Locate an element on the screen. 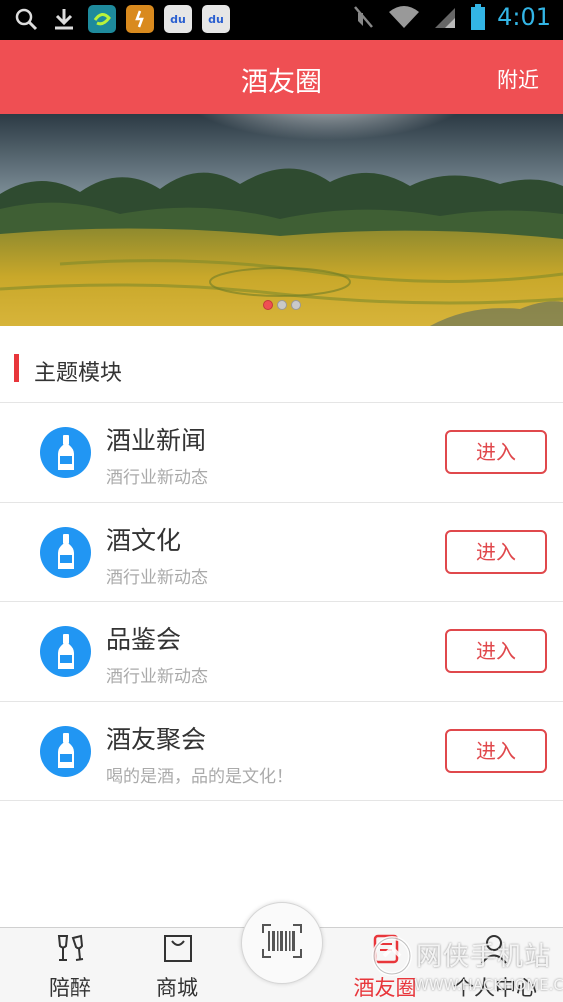 The image size is (563, 1002). app-green-icon is located at coordinates (102, 19).